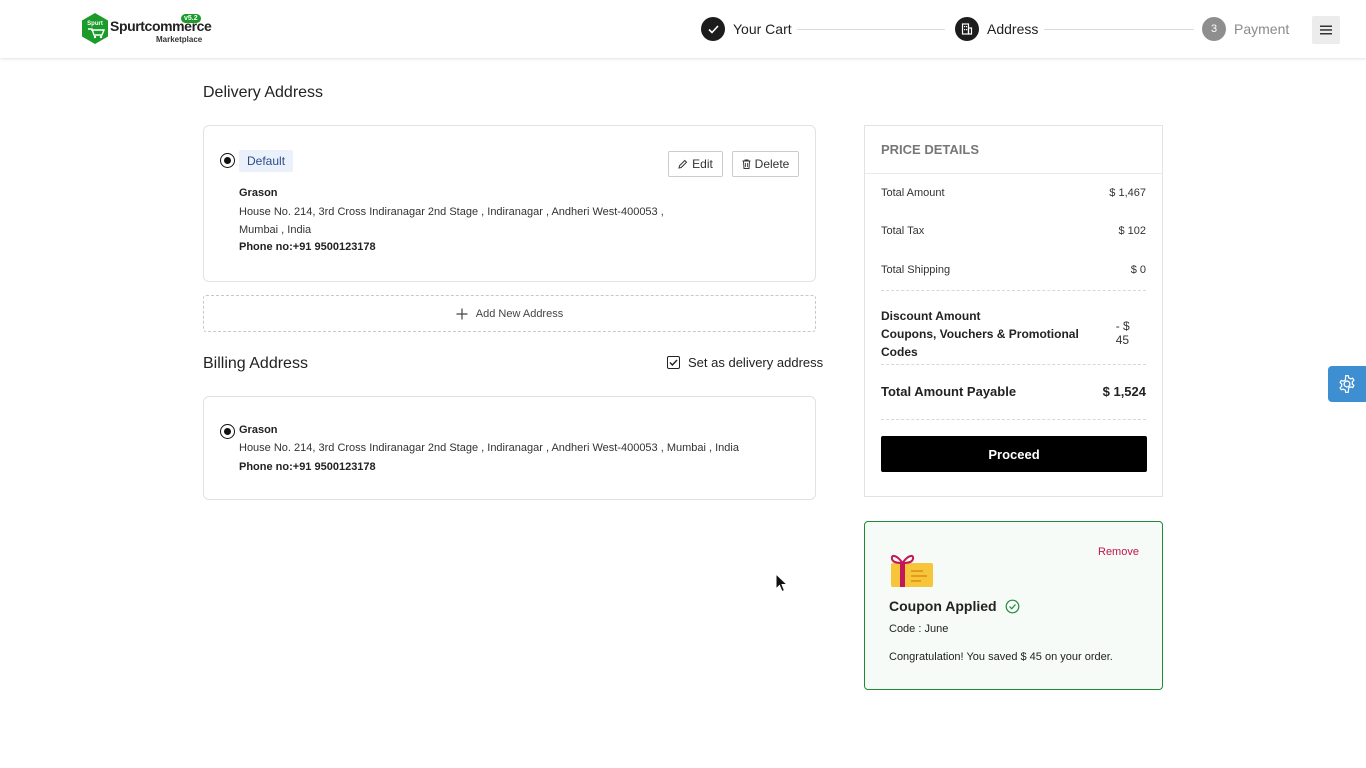 This screenshot has width=1366, height=768. I want to click on same-as-delivery-label: Set as delivery address, so click(756, 362).